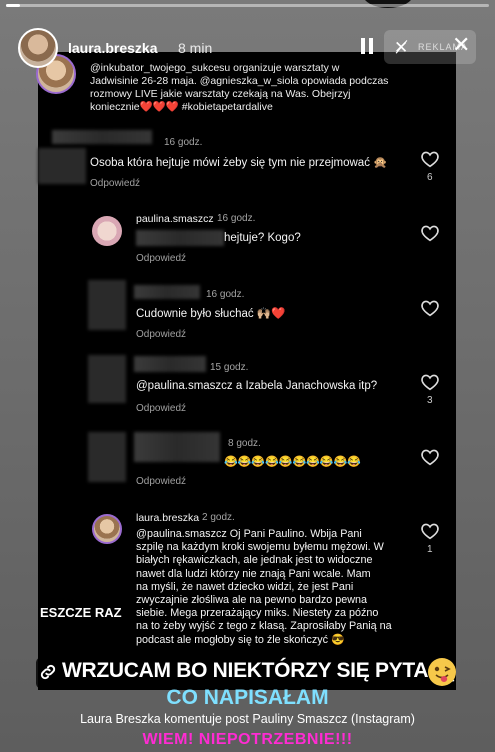  I want to click on comment-text: hejtuje? Kogo?, so click(262, 238).